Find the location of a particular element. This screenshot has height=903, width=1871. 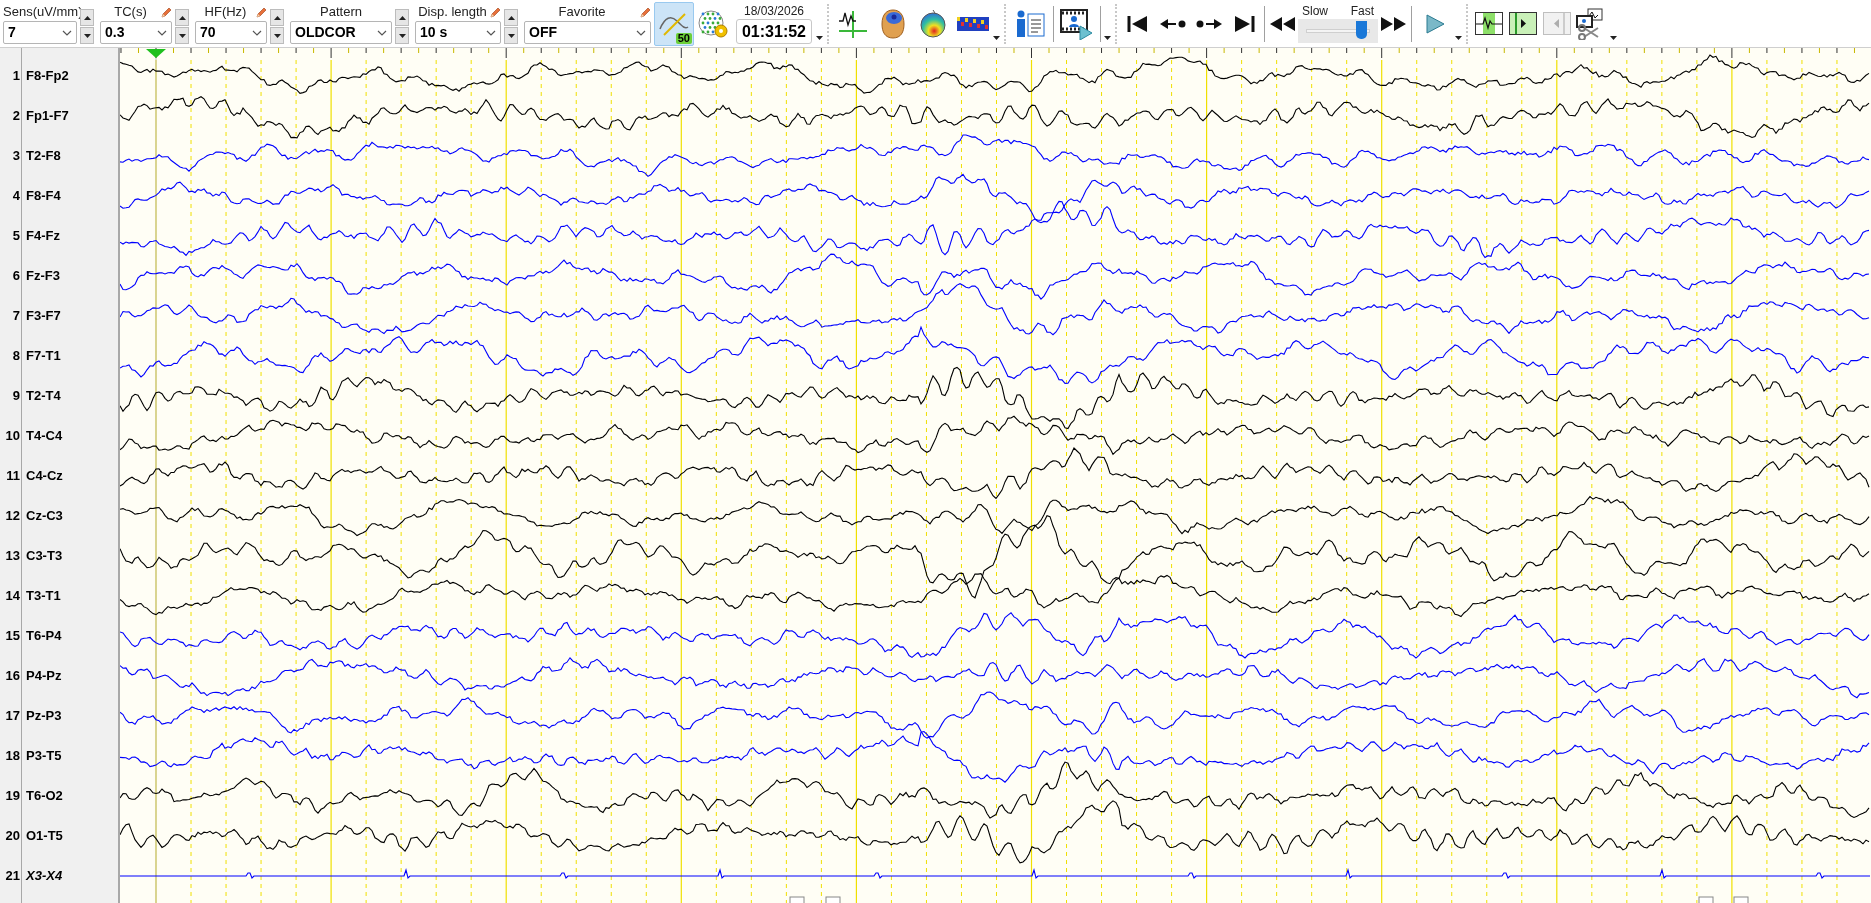

channel-number: 2 is located at coordinates (15, 116).